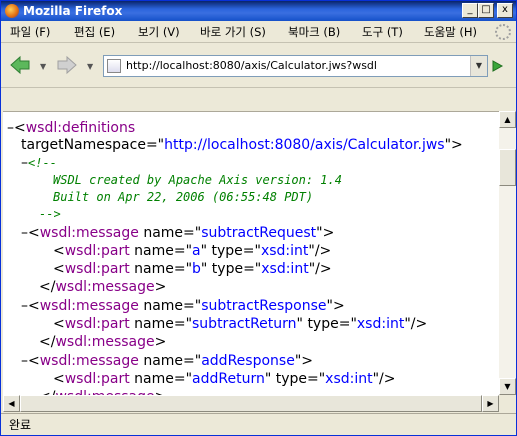  Describe the element at coordinates (20, 425) in the screenshot. I see `status-text: 완료` at that location.